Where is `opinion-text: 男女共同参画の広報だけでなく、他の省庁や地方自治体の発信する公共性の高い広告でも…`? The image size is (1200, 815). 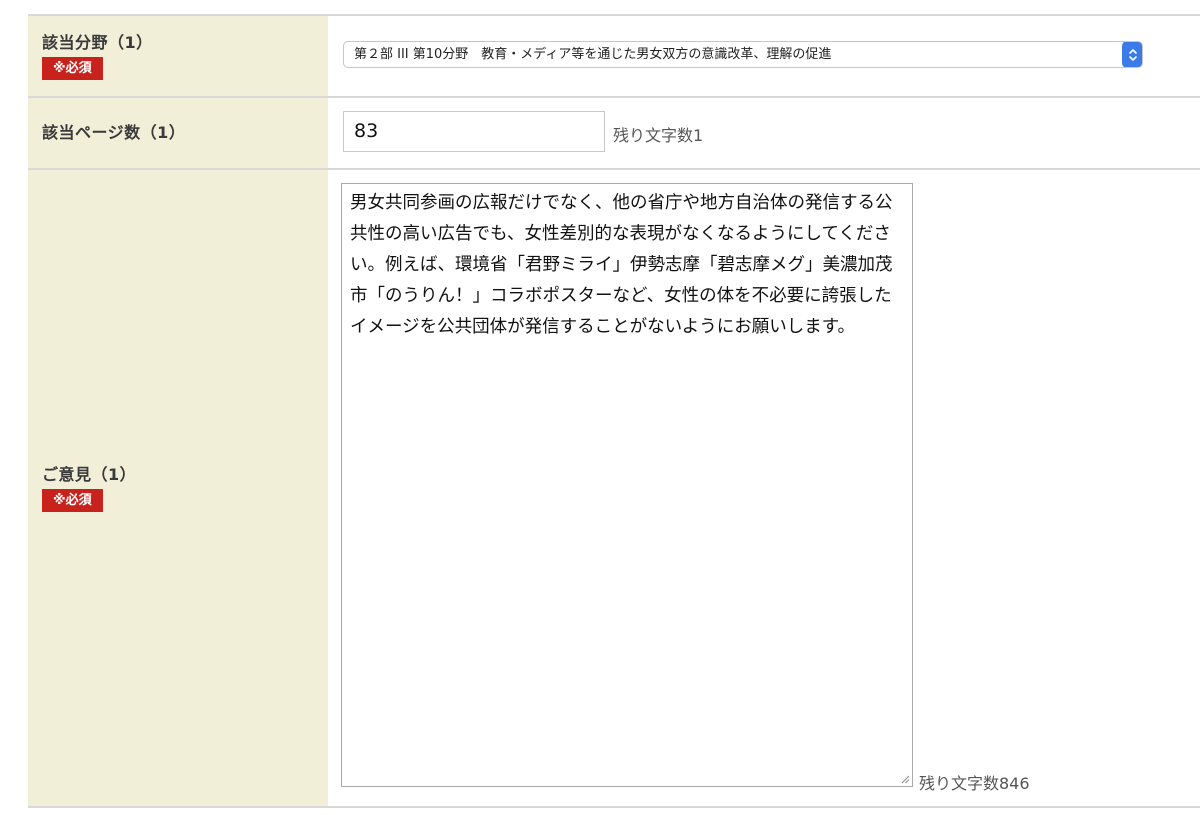 opinion-text: 男女共同参画の広報だけでなく、他の省庁や地方自治体の発信する公共性の高い広告でも… is located at coordinates (621, 265).